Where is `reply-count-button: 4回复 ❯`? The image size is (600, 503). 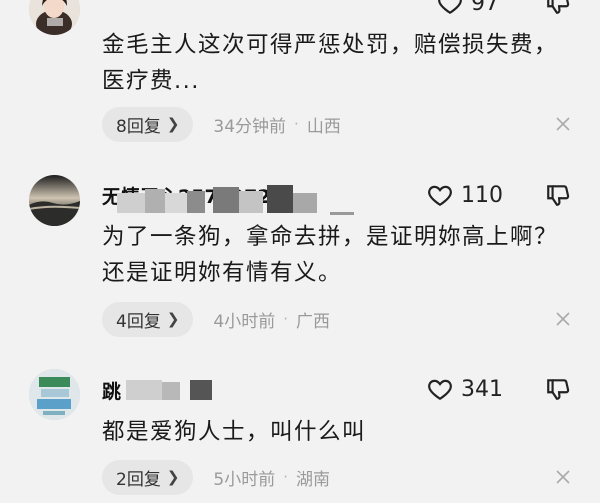
reply-count-button: 4回复 ❯ is located at coordinates (148, 319).